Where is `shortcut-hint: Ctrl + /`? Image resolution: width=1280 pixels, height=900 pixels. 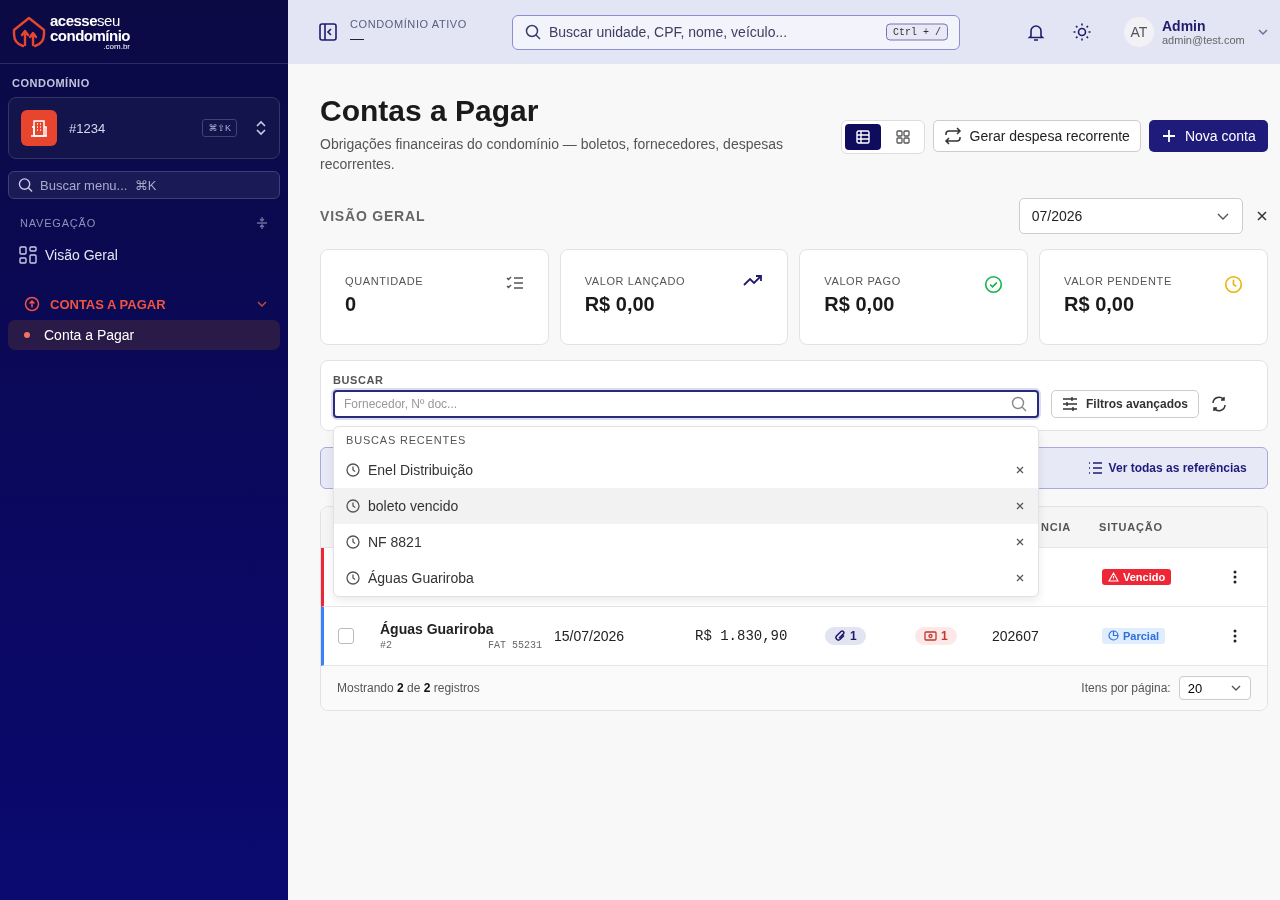 shortcut-hint: Ctrl + / is located at coordinates (917, 32).